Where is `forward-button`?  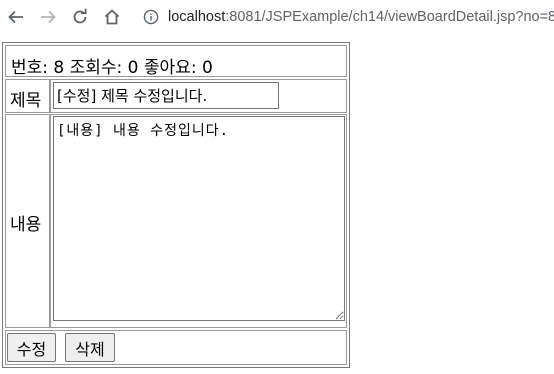 forward-button is located at coordinates (48, 17).